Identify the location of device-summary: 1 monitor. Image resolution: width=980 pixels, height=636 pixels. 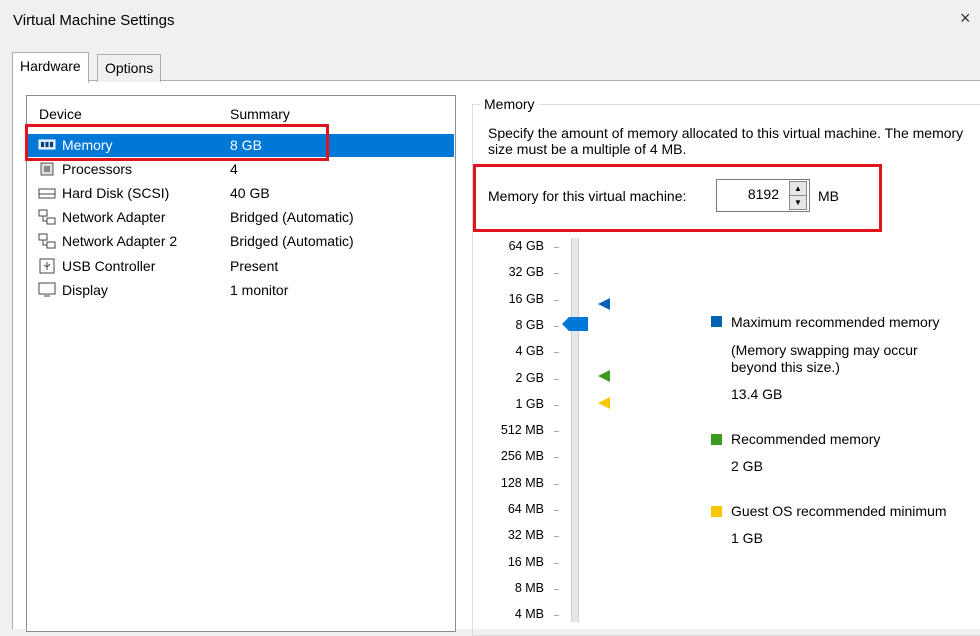
(259, 290).